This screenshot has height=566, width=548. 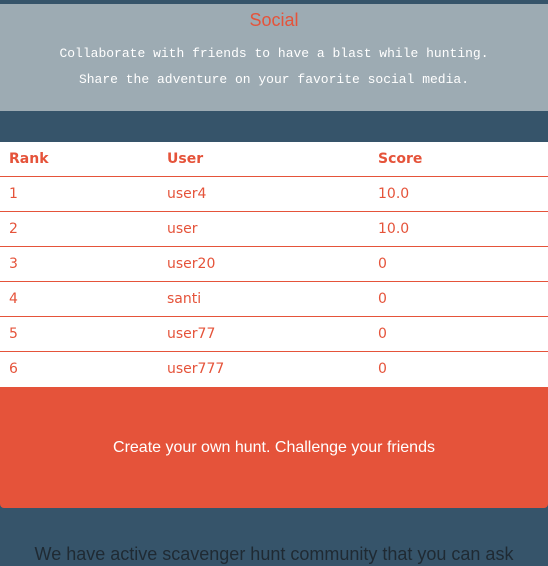 What do you see at coordinates (13, 334) in the screenshot?
I see `rank-cell: 5` at bounding box center [13, 334].